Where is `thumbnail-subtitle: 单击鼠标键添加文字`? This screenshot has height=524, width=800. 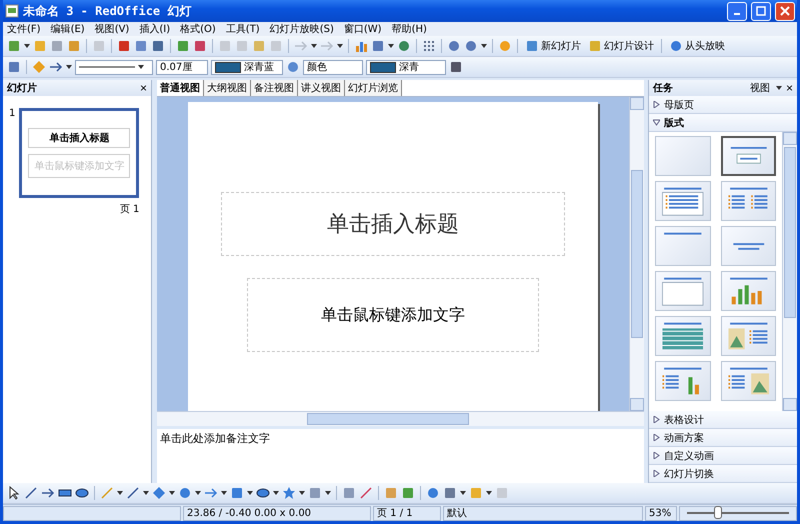
thumbnail-subtitle: 单击鼠标键添加文字 is located at coordinates (79, 166).